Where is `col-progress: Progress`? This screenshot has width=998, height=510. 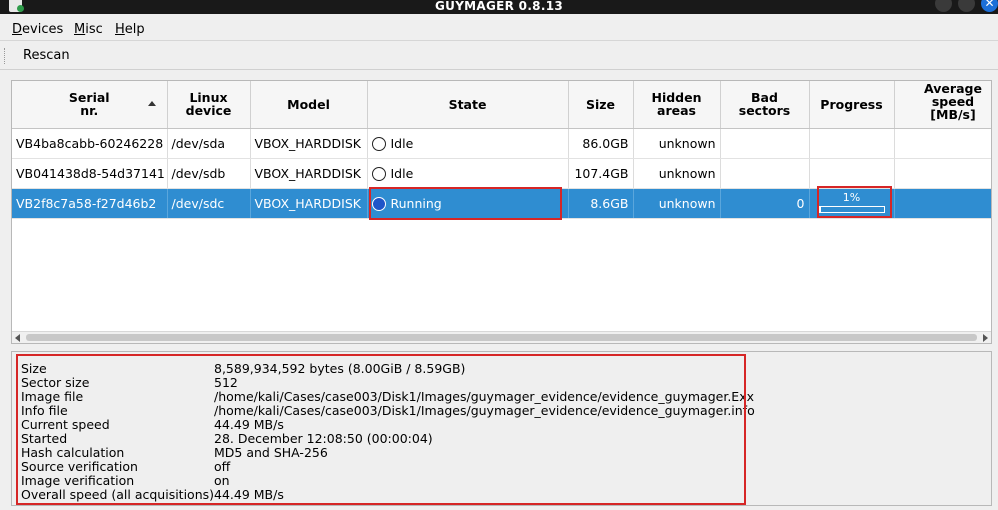
col-progress: Progress is located at coordinates (852, 105).